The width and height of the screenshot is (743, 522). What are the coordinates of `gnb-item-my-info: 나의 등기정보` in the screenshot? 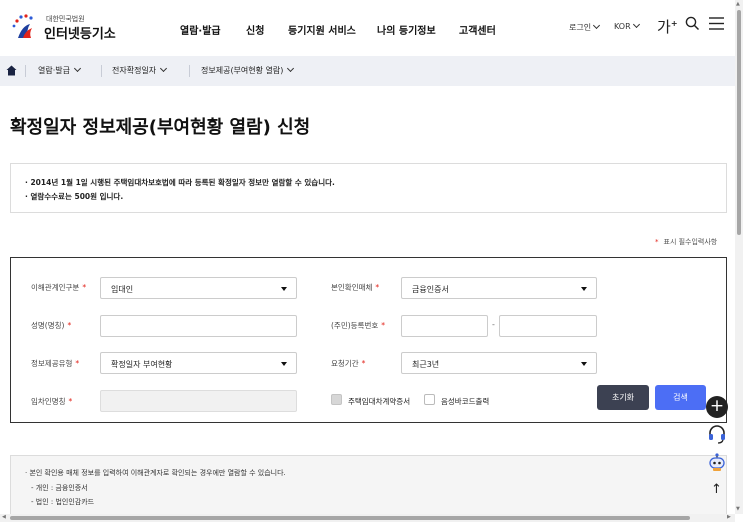 It's located at (406, 29).